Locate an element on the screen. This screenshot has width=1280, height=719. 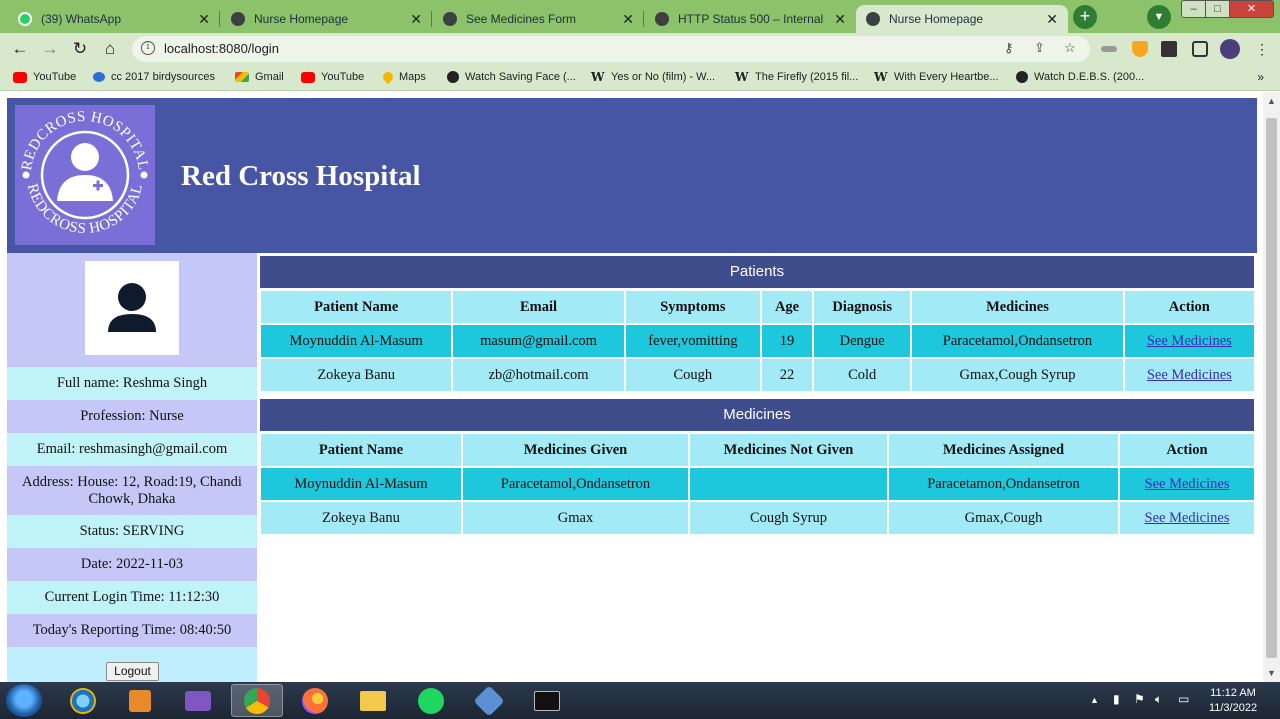
taskbar-media-player is located at coordinates (140, 700).